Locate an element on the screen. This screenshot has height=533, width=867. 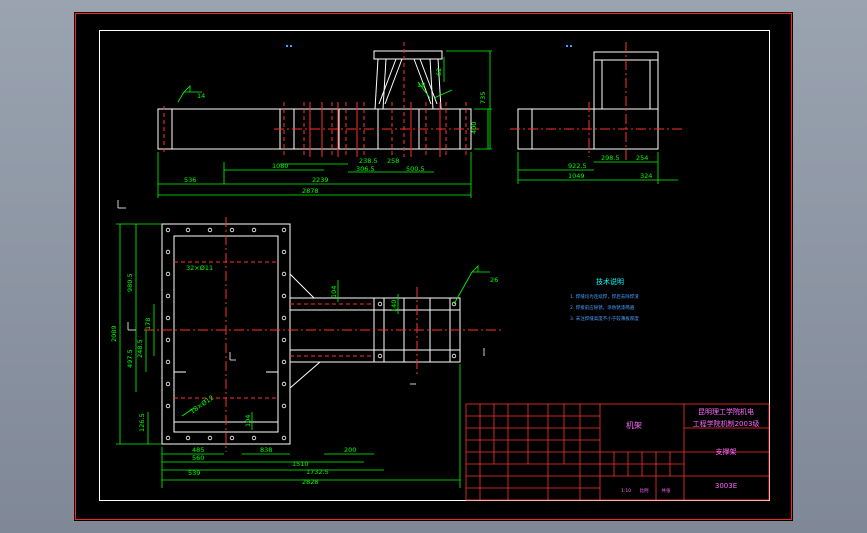
dim-104-a: 104 is located at coordinates (334, 292).